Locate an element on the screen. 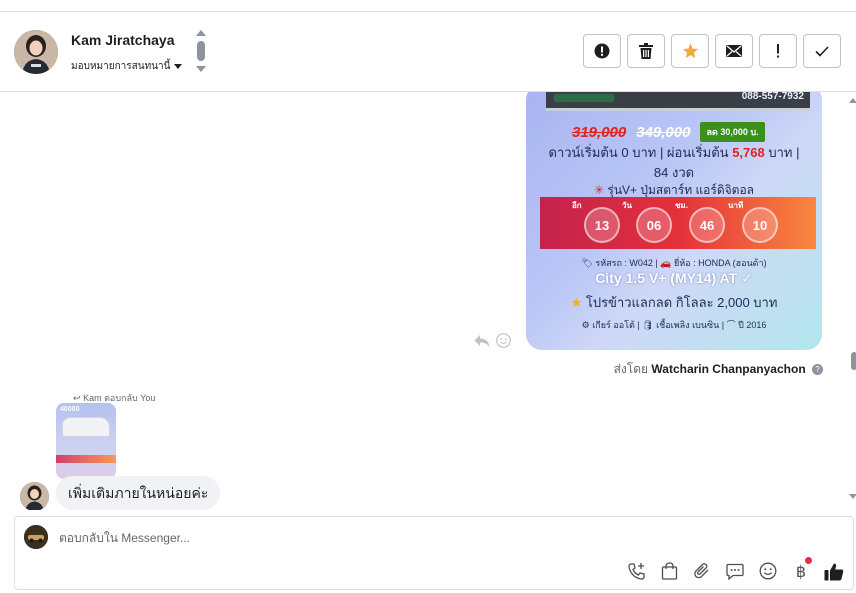 This screenshot has height=593, width=856. mark-spam-button is located at coordinates (602, 51).